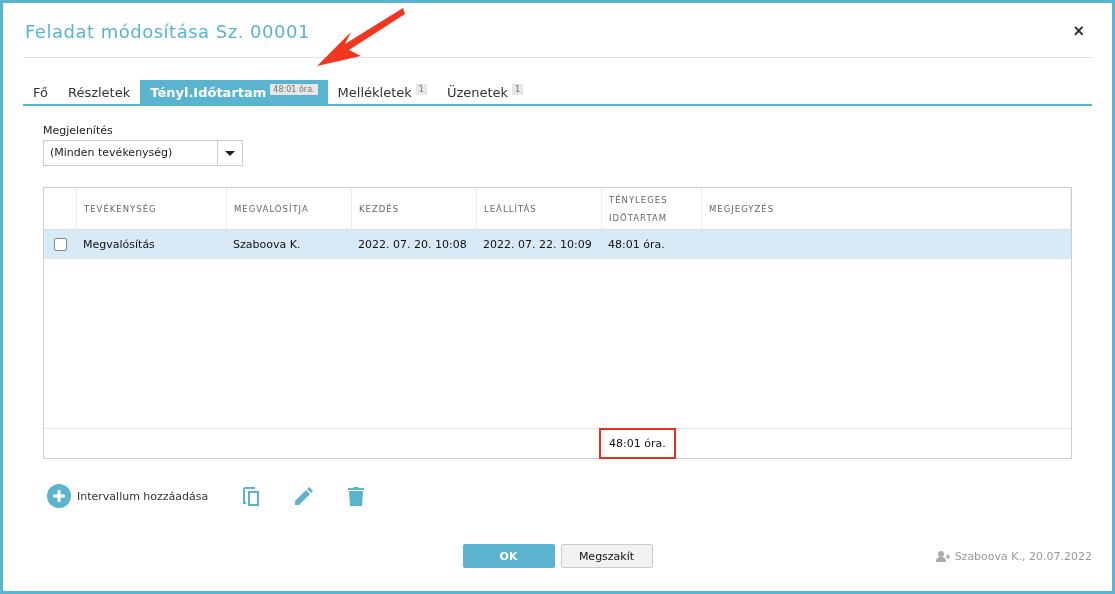 The height and width of the screenshot is (594, 1115). Describe the element at coordinates (143, 153) in the screenshot. I see `display-dropdown: (Minden tevékenység)` at that location.